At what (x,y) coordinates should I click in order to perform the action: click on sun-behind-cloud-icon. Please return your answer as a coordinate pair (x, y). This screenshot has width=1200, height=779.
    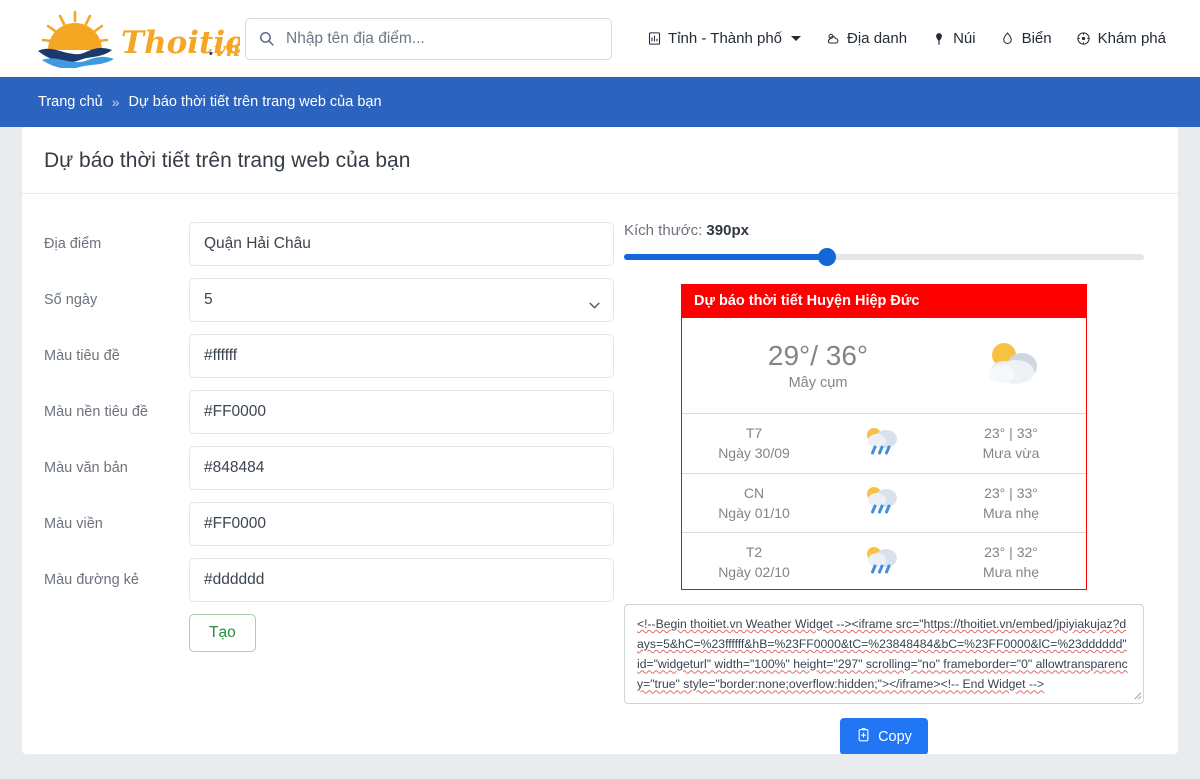
    Looking at the image, I should click on (1013, 363).